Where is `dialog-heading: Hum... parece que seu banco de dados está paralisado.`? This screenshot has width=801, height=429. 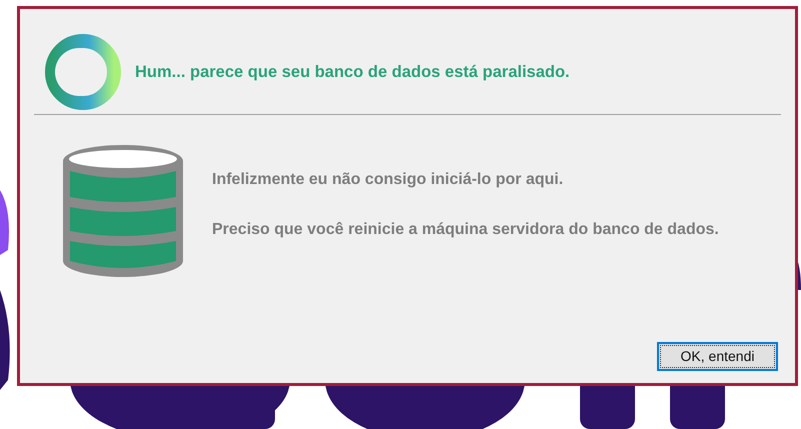
dialog-heading: Hum... parece que seu banco de dados está paralisado. is located at coordinates (352, 72).